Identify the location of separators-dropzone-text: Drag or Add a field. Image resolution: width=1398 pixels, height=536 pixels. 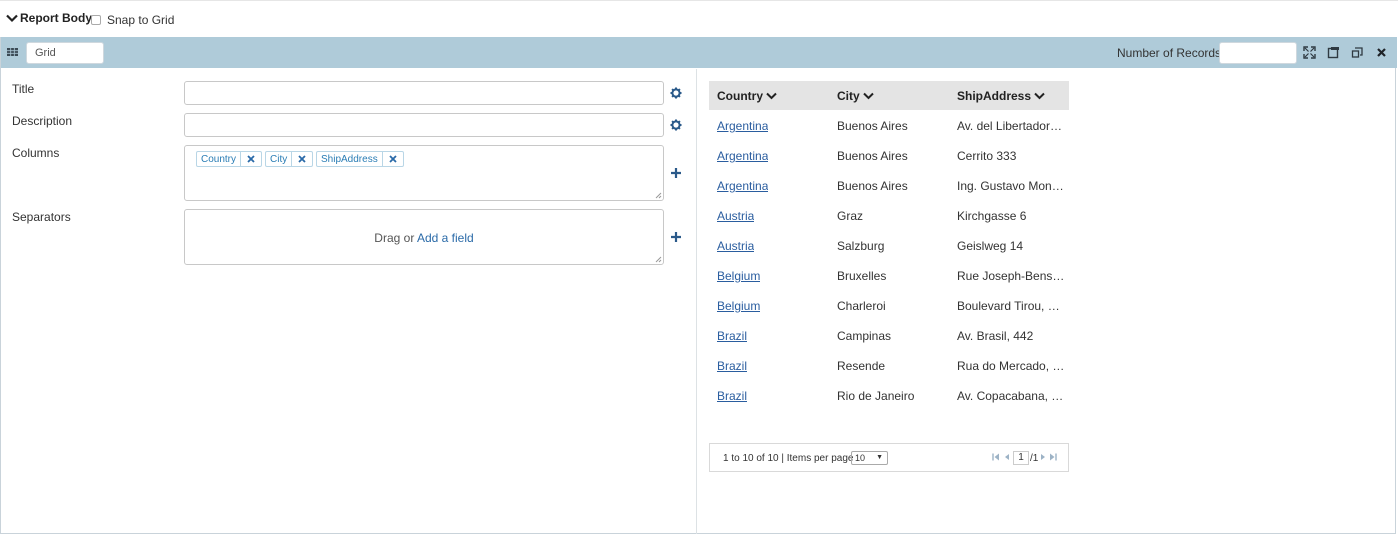
(424, 238).